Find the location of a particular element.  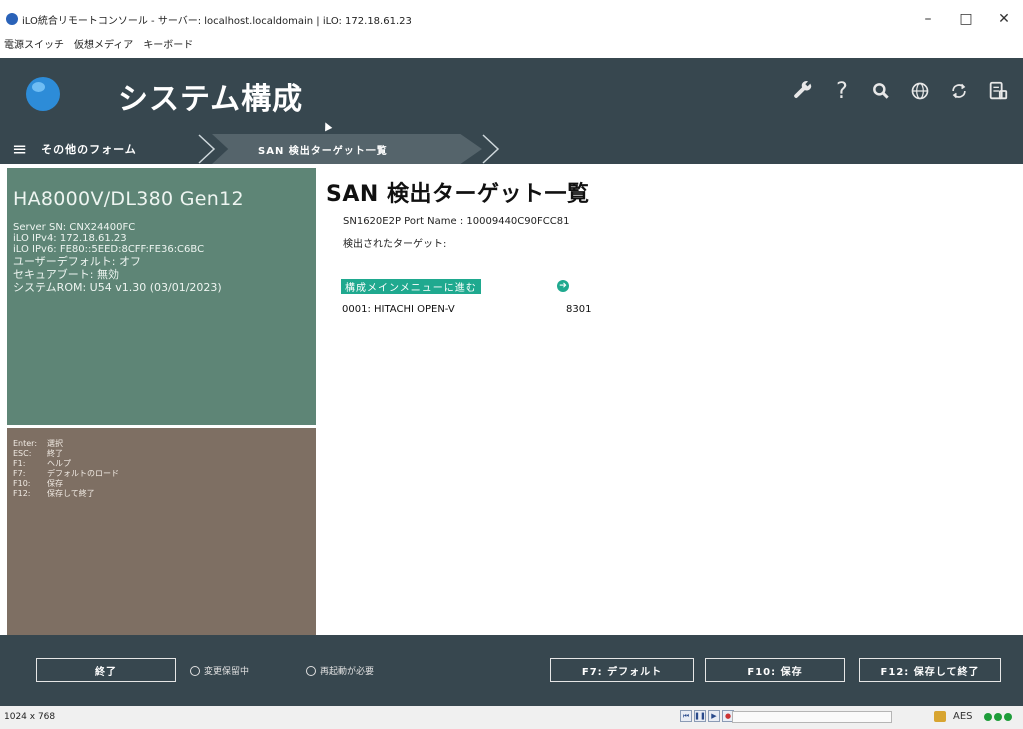

target-id: 0001: HITACHI OPEN-V is located at coordinates (398, 309).